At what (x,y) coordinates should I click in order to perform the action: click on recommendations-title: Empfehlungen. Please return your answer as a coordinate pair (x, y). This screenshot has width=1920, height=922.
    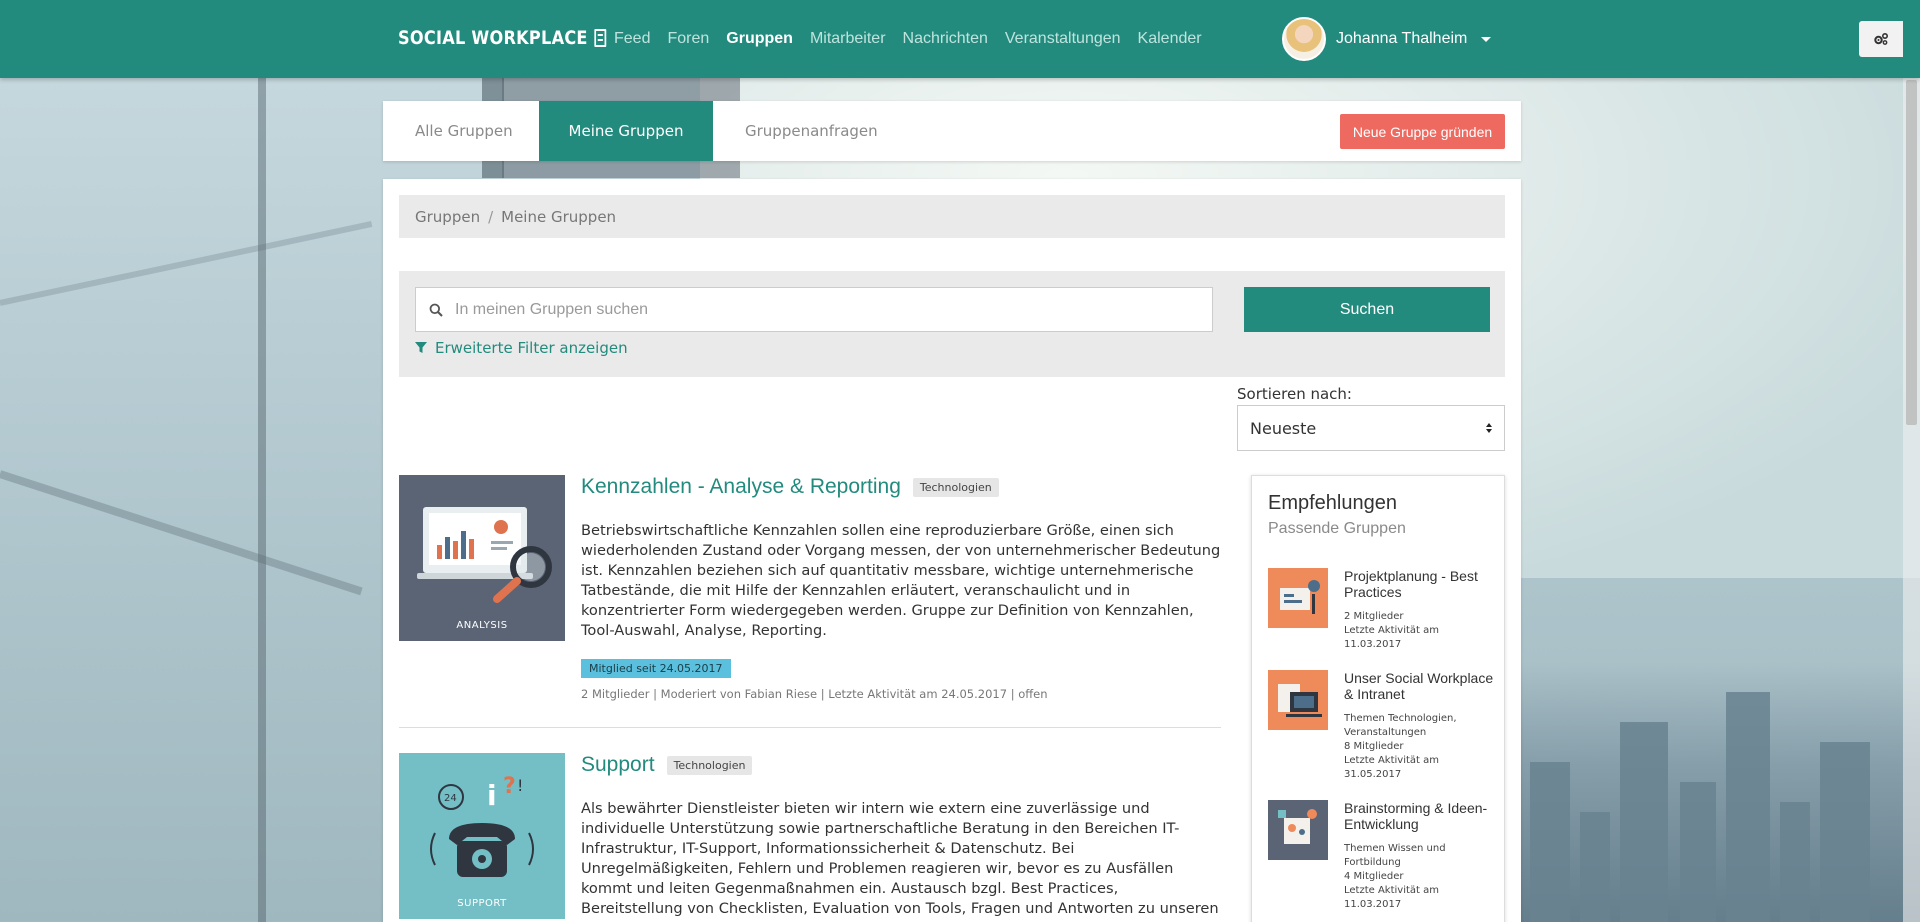
    Looking at the image, I should click on (1332, 503).